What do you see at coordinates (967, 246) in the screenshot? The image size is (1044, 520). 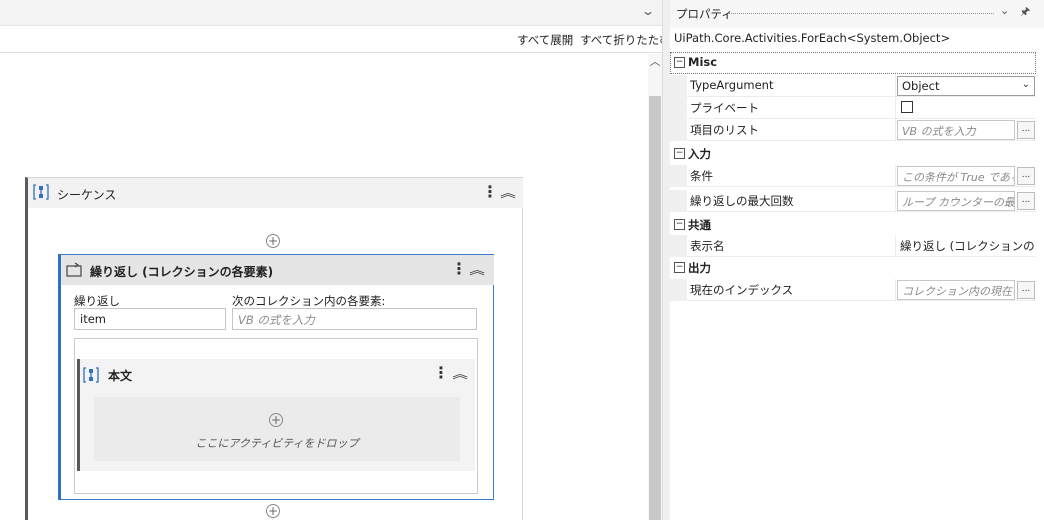 I see `display-name-value: 繰り返し (コレクションの各要素)` at bounding box center [967, 246].